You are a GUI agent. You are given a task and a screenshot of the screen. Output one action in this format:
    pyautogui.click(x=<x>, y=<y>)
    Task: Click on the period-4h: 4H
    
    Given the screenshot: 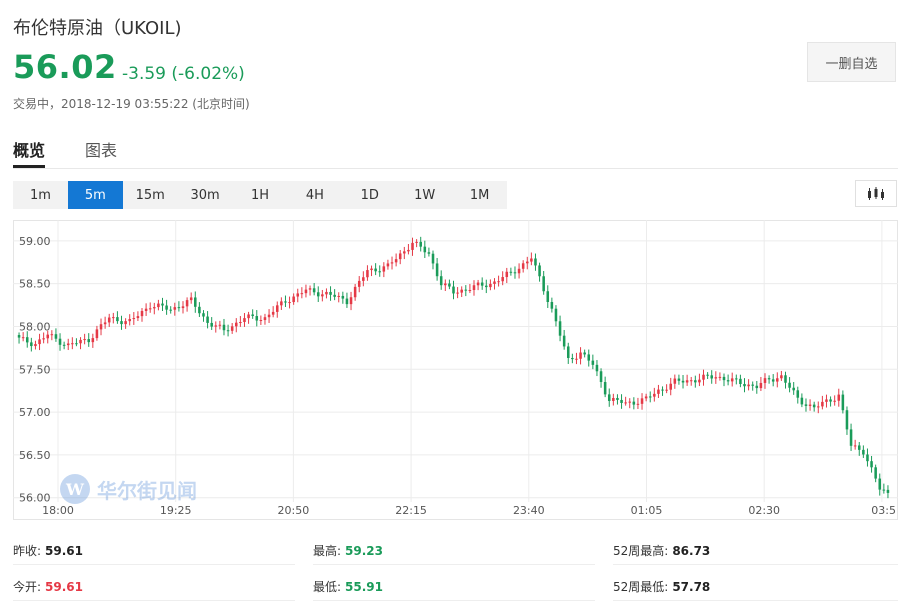 What is the action you would take?
    pyautogui.click(x=314, y=195)
    